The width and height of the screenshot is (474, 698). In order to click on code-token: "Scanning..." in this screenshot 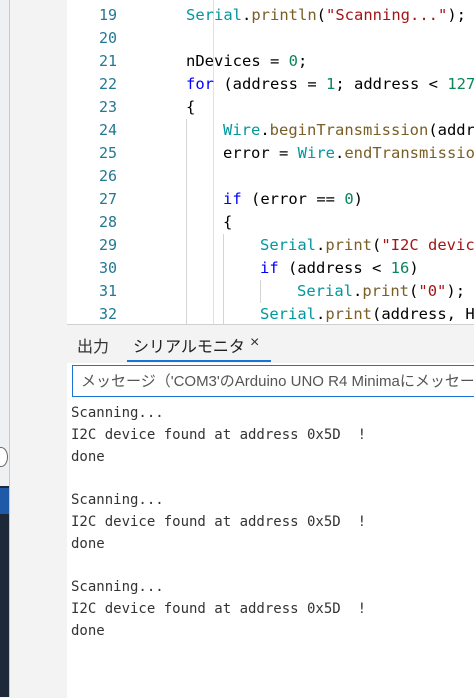, I will do `click(387, 15)`.